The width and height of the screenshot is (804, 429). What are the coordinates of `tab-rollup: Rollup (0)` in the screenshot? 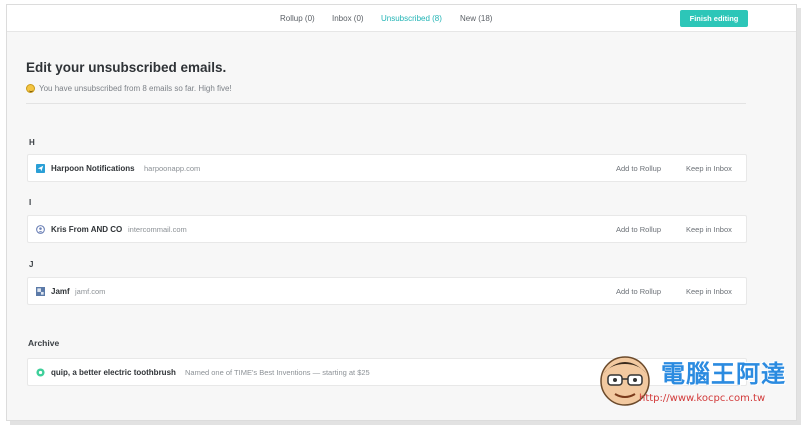 It's located at (297, 18).